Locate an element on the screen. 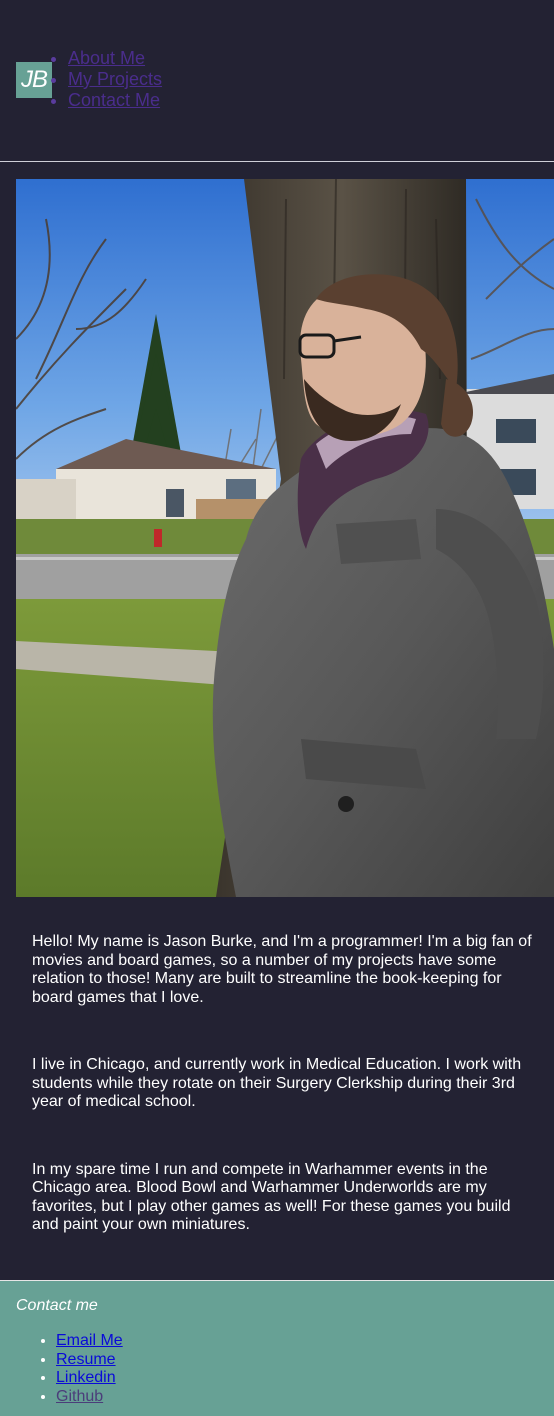  contact-item-resume: Resume is located at coordinates (89, 1360).